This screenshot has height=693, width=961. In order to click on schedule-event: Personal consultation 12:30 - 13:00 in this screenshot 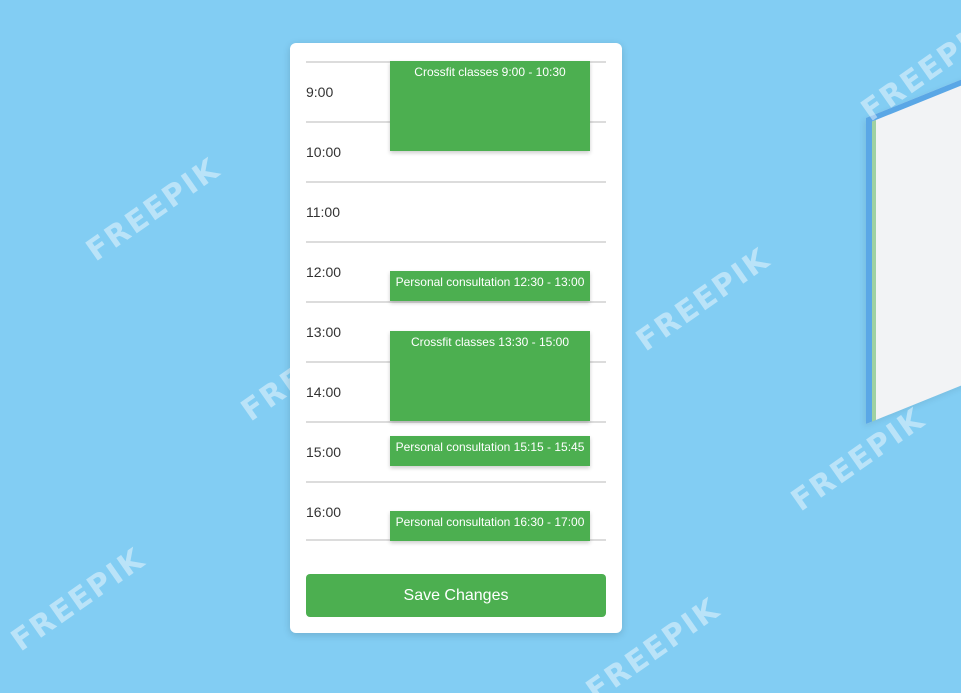, I will do `click(490, 286)`.